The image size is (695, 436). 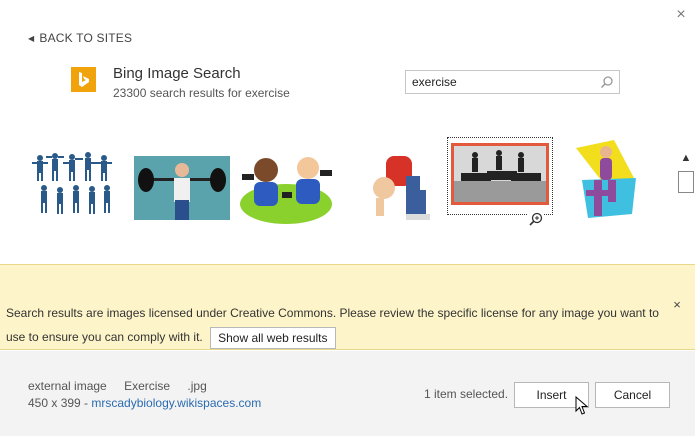 I want to click on back-to-sites-link: ◀ BACK TO SITES, so click(x=80, y=38).